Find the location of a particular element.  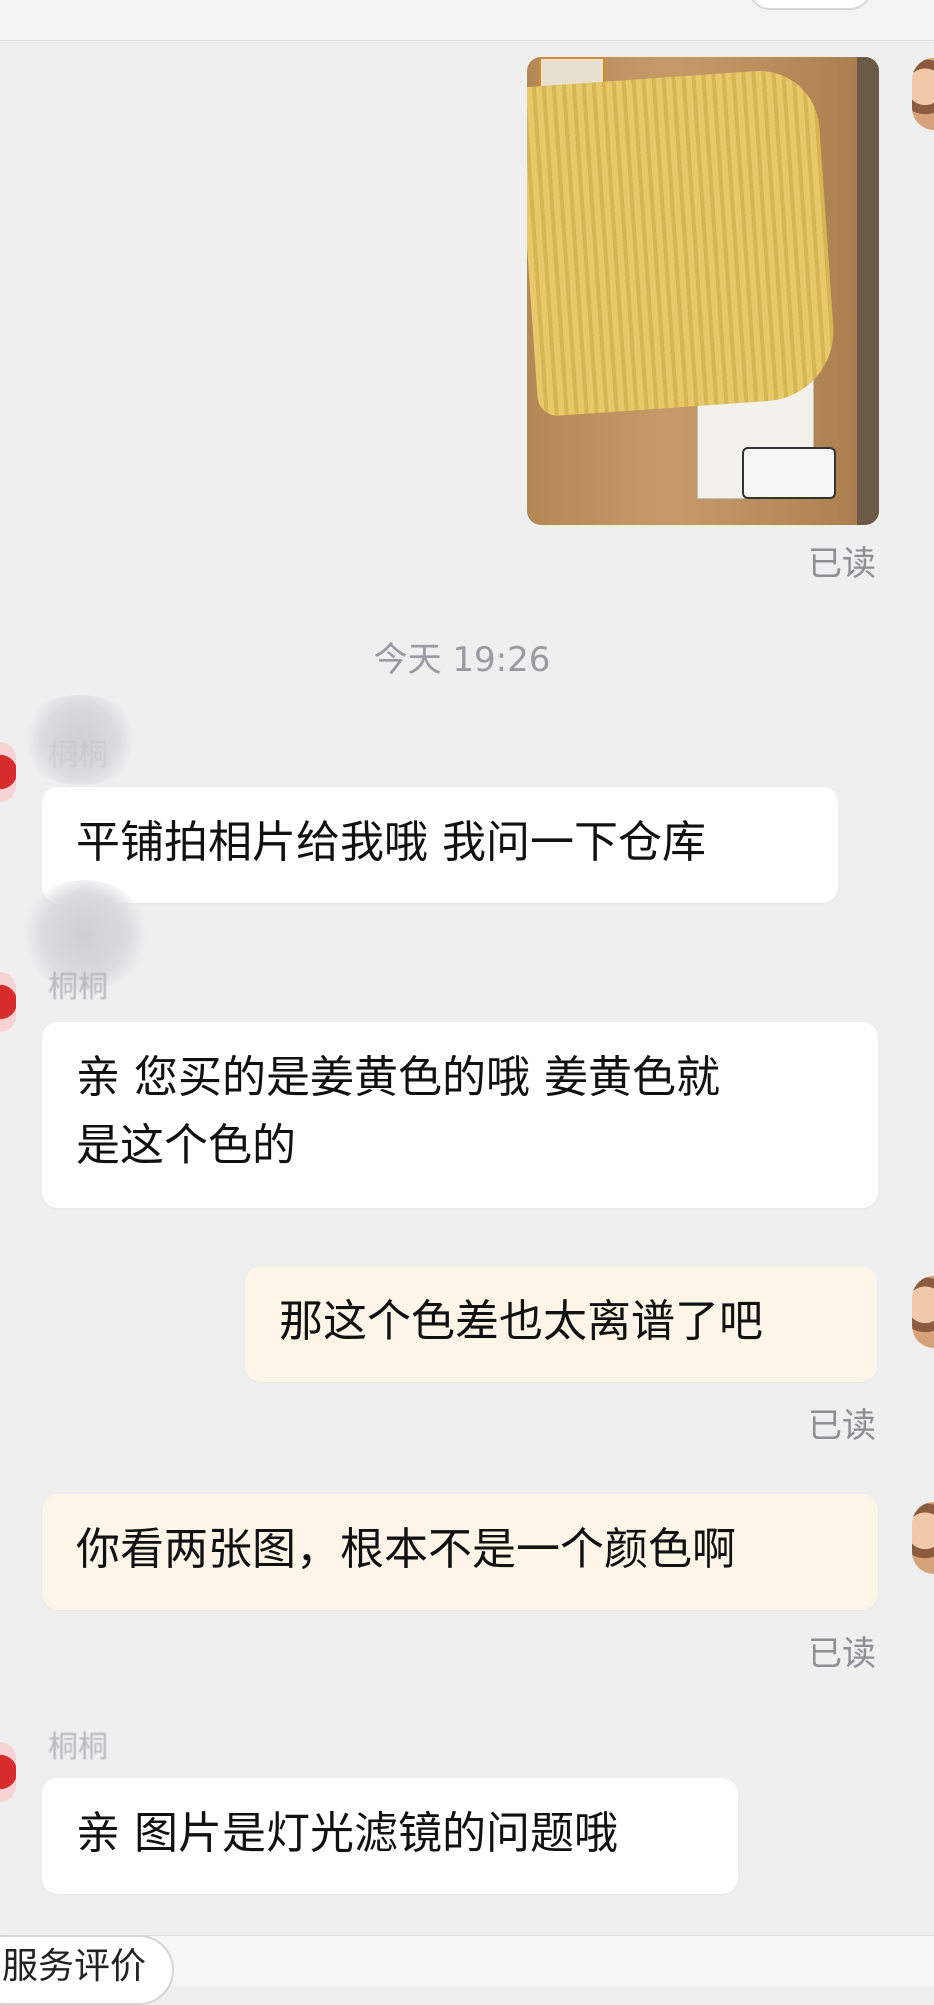

service-evaluation-label: 服务评价 is located at coordinates (74, 1966).